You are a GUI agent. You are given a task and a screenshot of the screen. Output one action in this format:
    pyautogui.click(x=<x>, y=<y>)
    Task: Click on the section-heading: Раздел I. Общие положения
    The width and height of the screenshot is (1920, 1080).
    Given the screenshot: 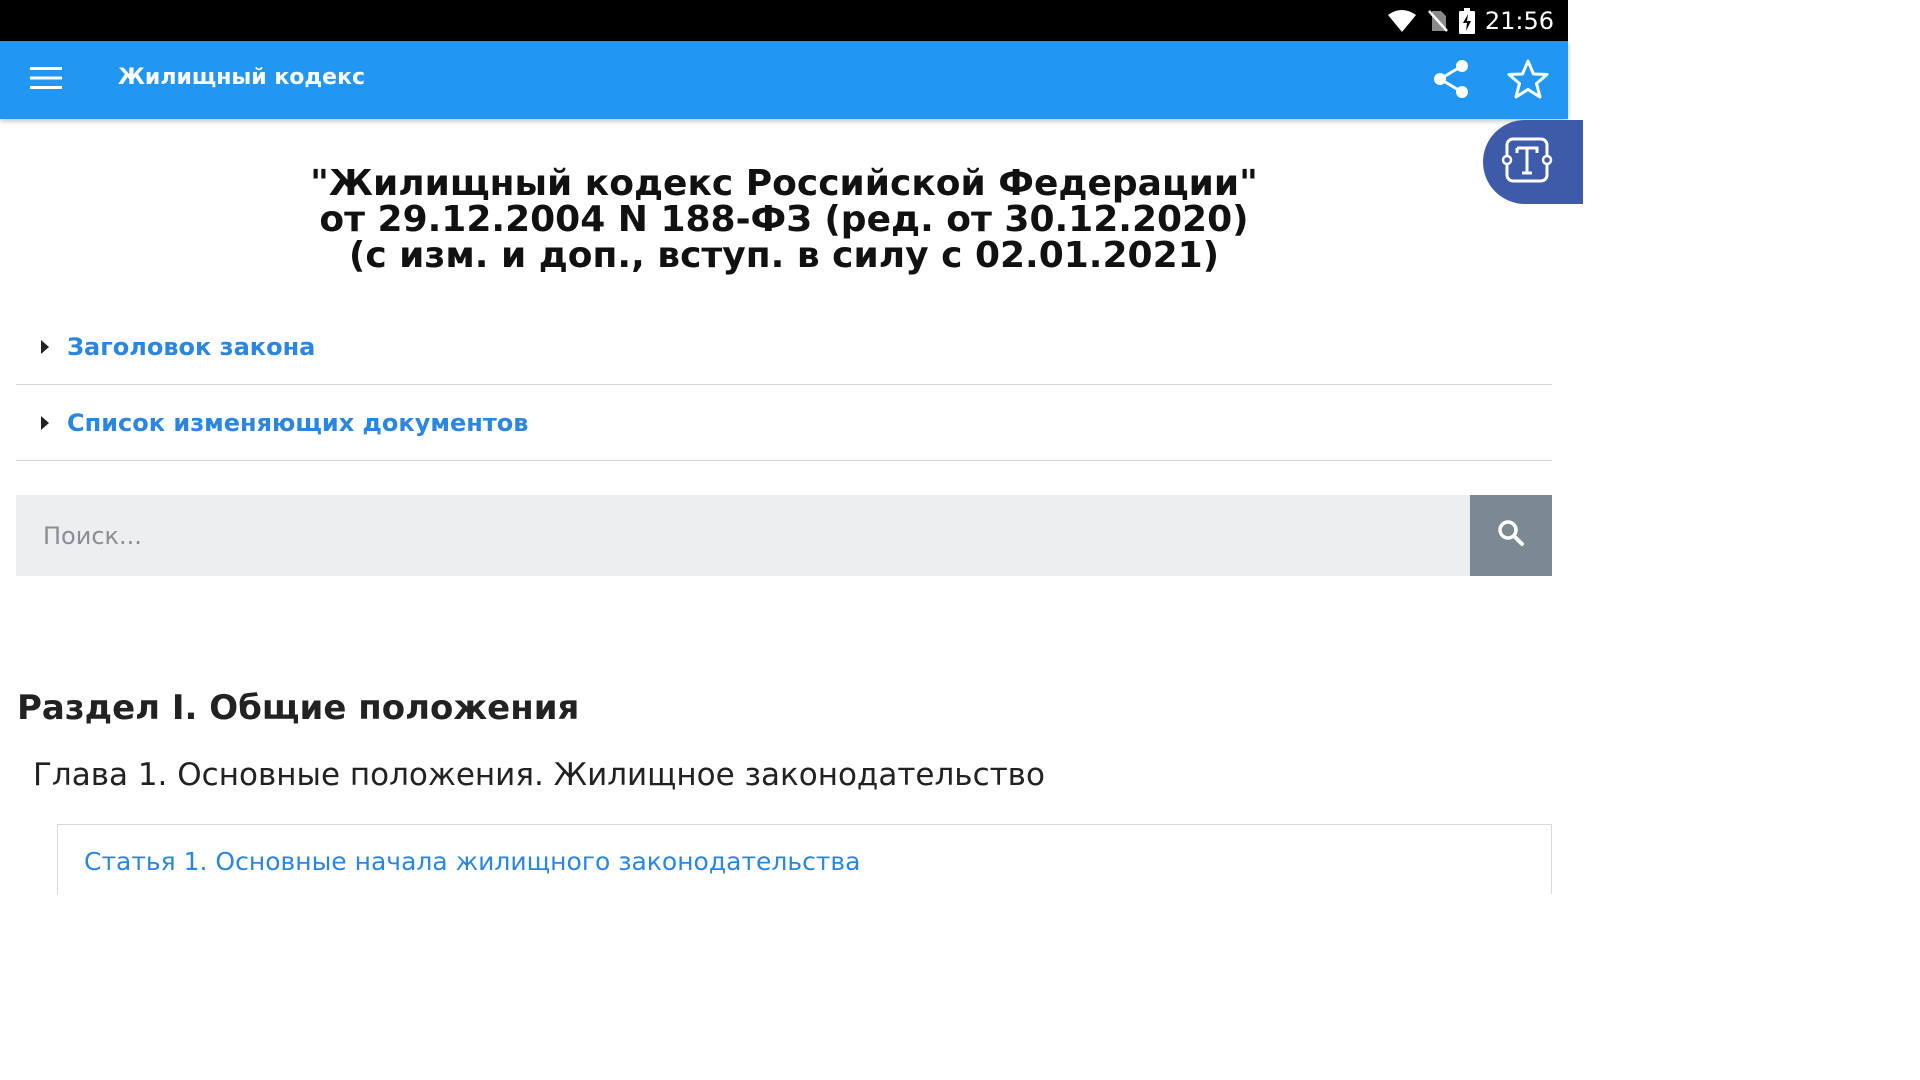 What is the action you would take?
    pyautogui.click(x=298, y=708)
    